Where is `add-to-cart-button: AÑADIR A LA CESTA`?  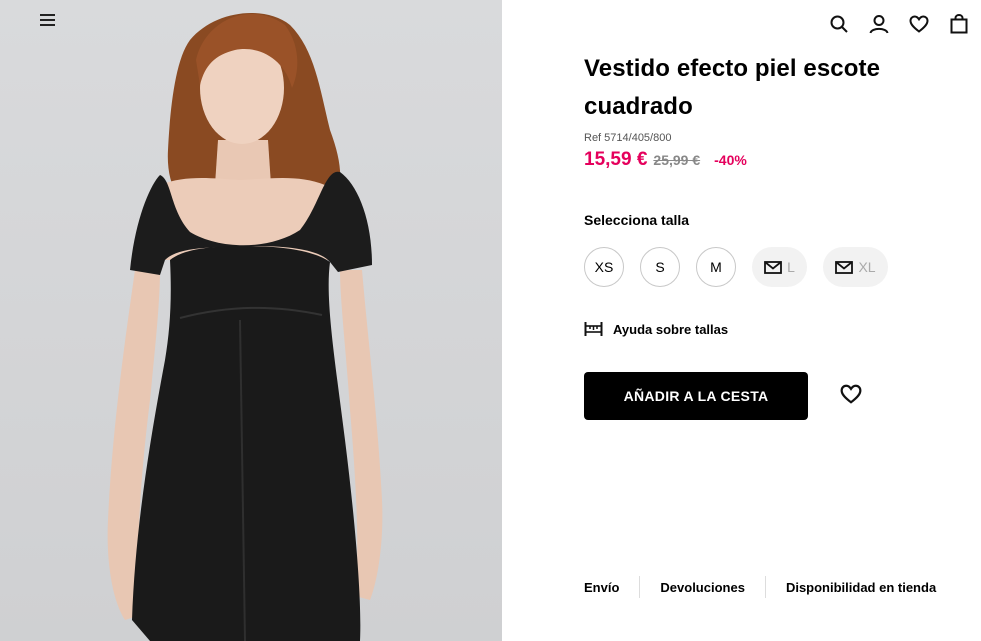
add-to-cart-button: AÑADIR A LA CESTA is located at coordinates (696, 396).